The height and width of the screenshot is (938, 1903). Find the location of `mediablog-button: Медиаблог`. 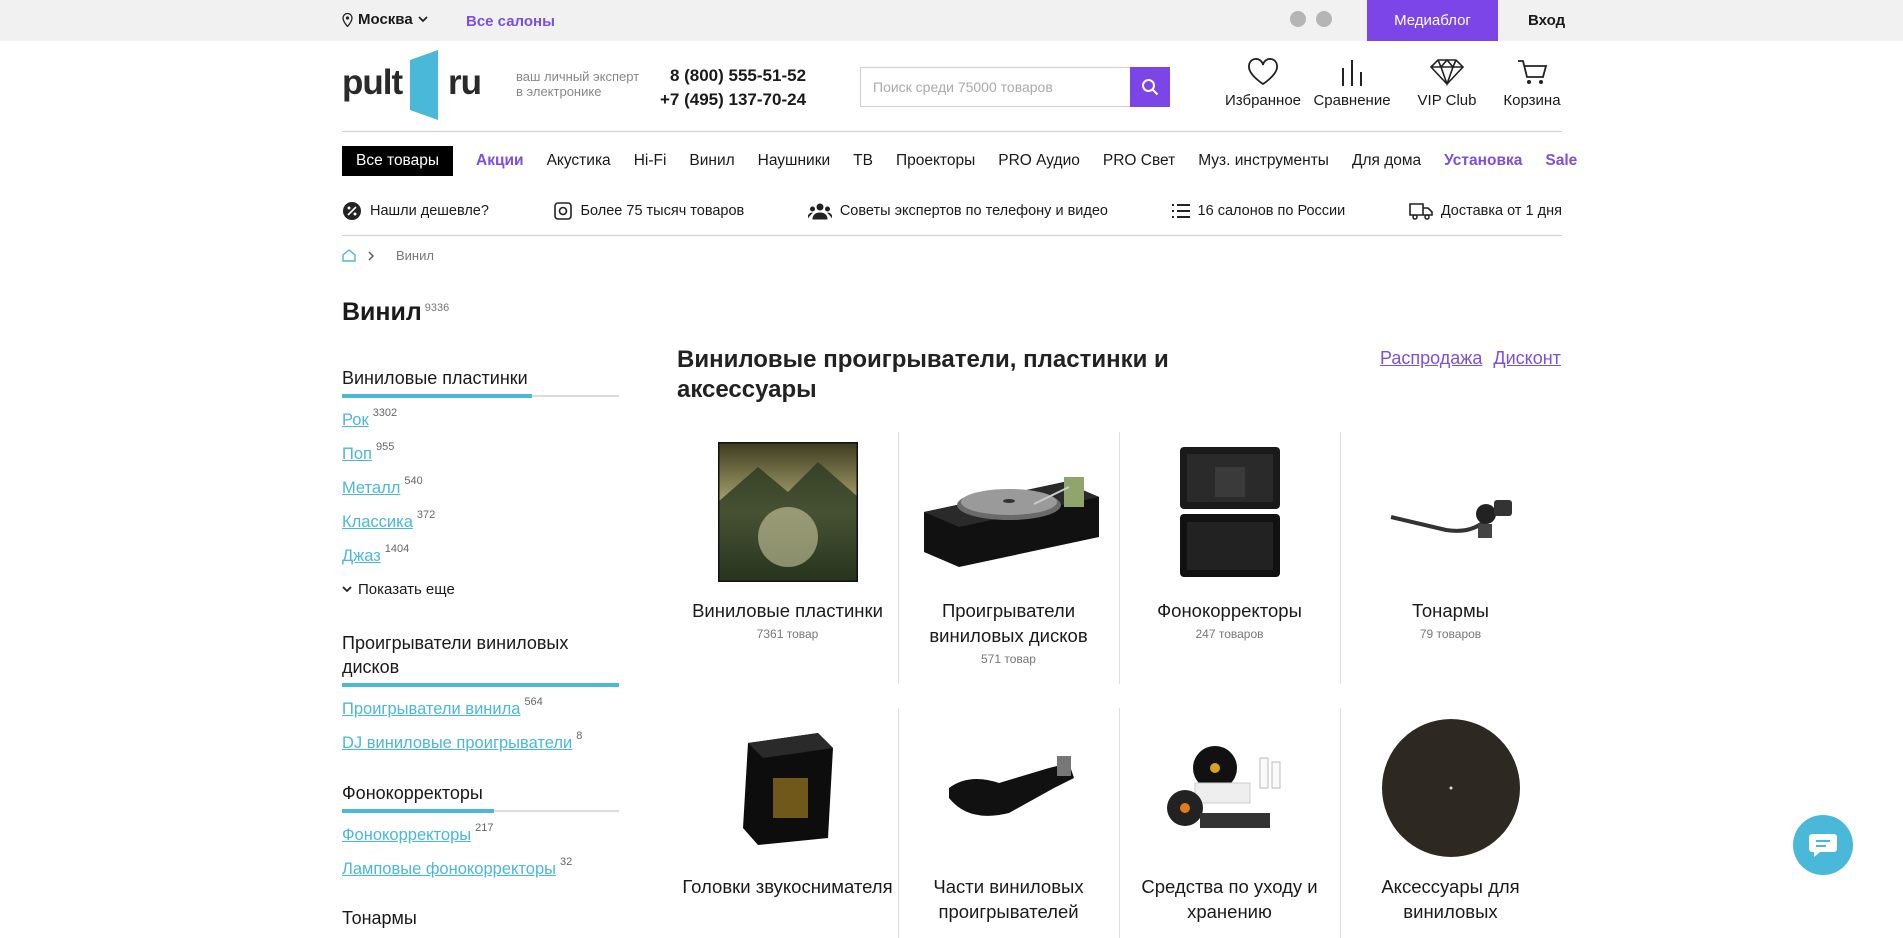

mediablog-button: Медиаблог is located at coordinates (1432, 20).